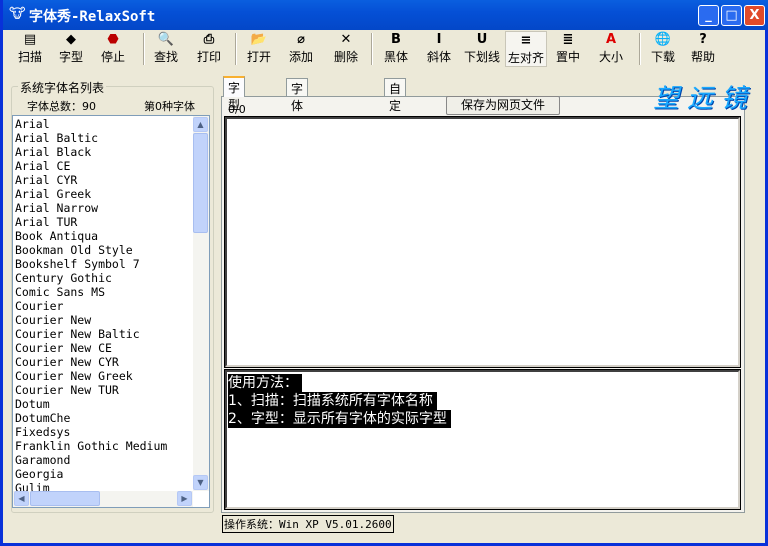 The height and width of the screenshot is (546, 768). Describe the element at coordinates (439, 39) in the screenshot. I see `italic-icon: I` at that location.